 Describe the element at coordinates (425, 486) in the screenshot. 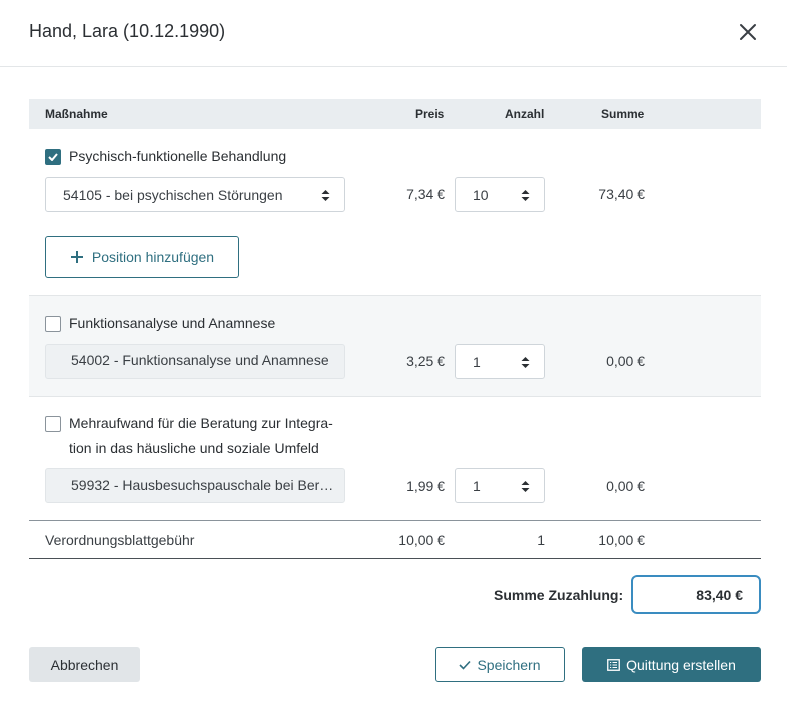

I see `price-value: 1,99 €` at that location.